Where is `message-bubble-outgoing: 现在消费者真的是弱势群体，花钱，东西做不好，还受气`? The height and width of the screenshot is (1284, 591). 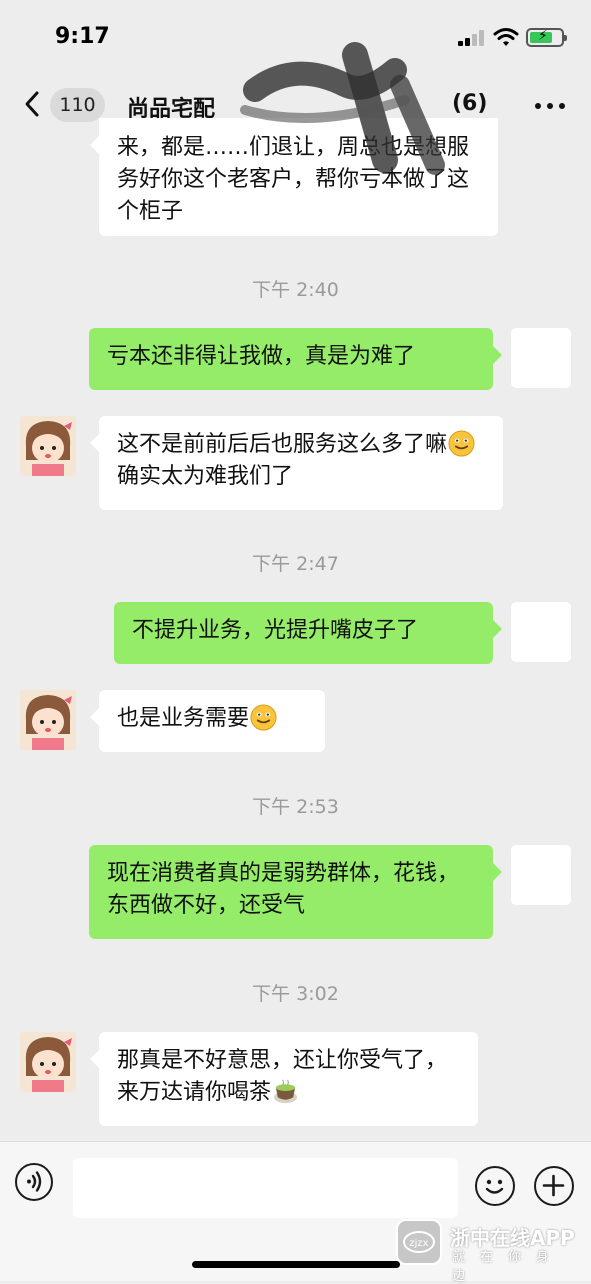 message-bubble-outgoing: 现在消费者真的是弱势群体，花钱，东西做不好，还受气 is located at coordinates (295, 892).